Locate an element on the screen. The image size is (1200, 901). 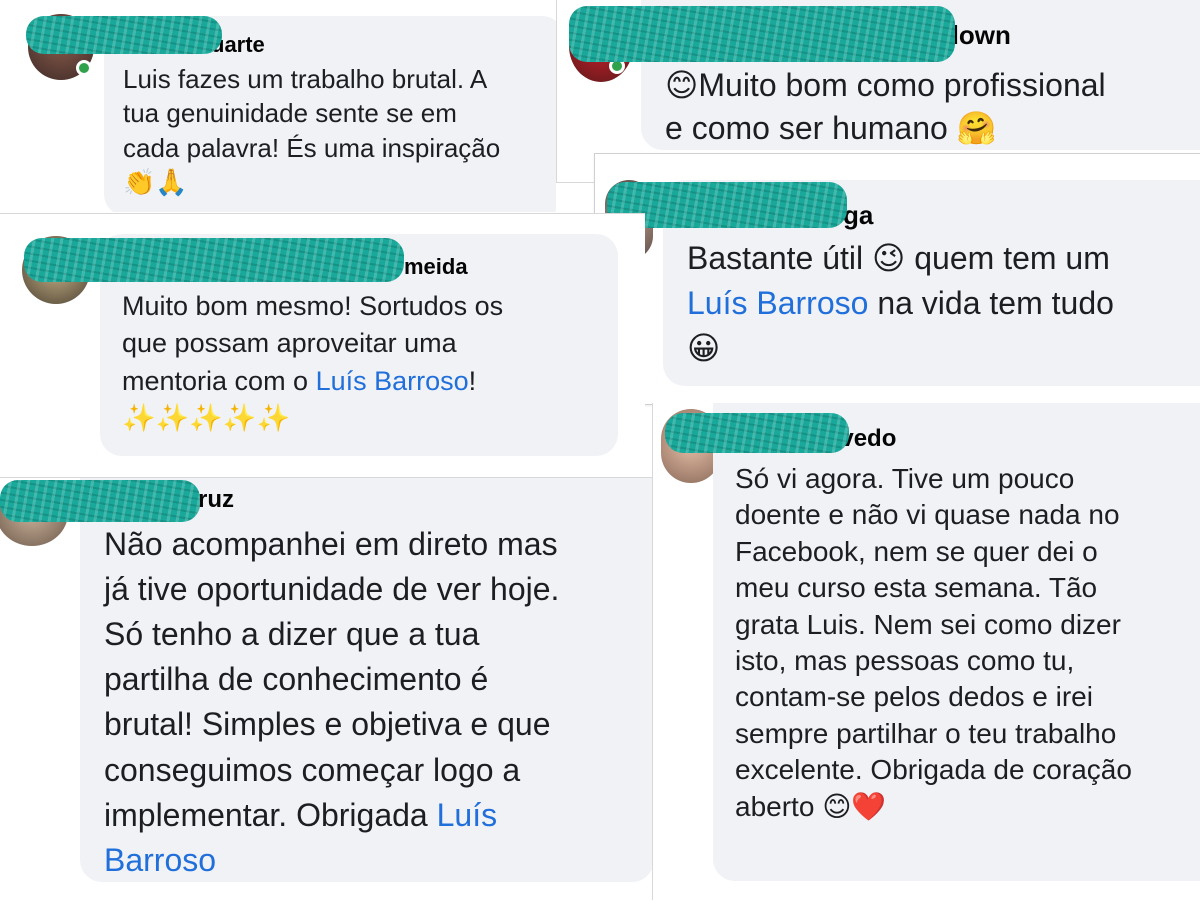
commenter-name: meida is located at coordinates (436, 267).